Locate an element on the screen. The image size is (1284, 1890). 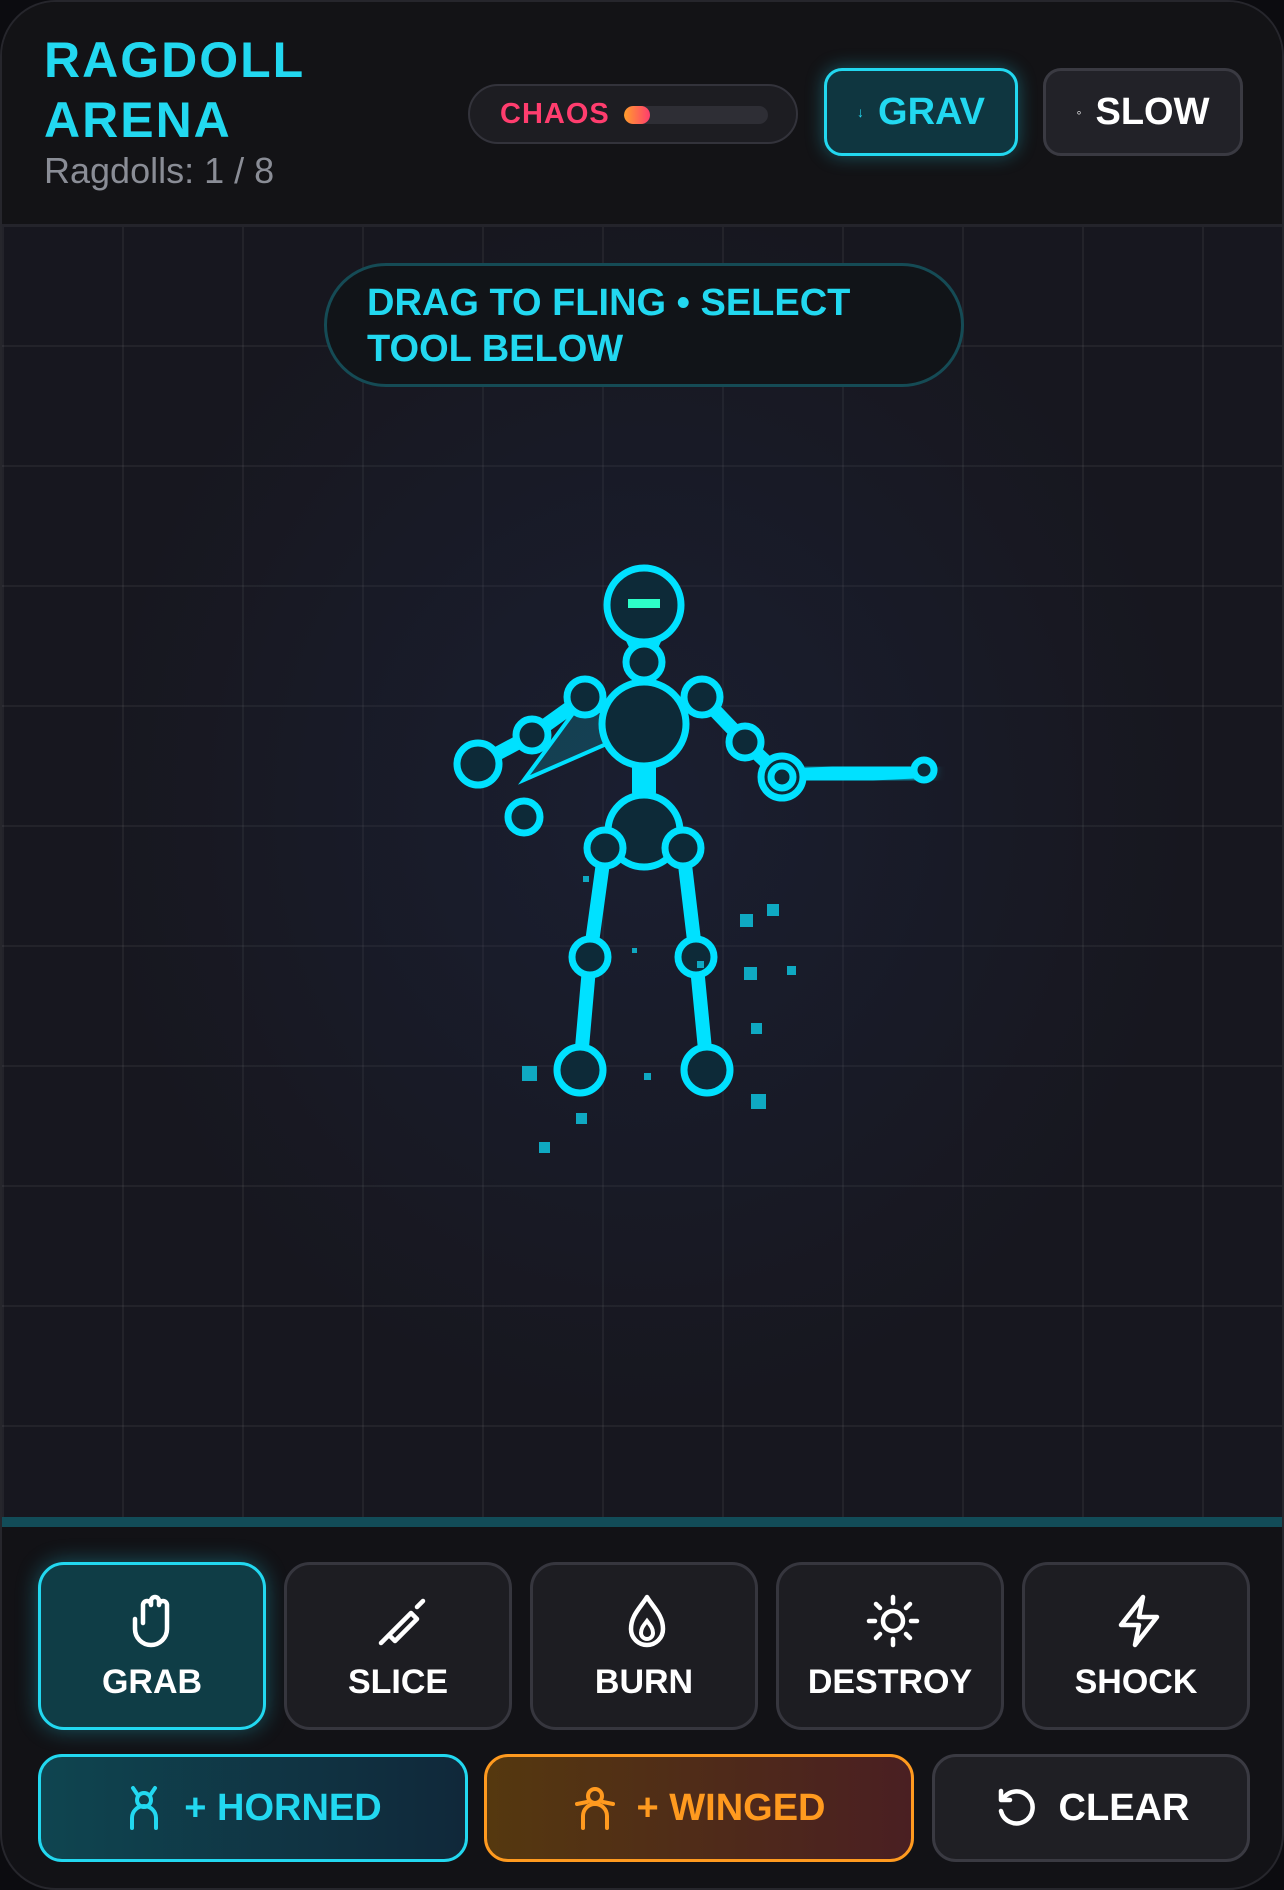
ragdoll-shoulder-left is located at coordinates (585, 697).